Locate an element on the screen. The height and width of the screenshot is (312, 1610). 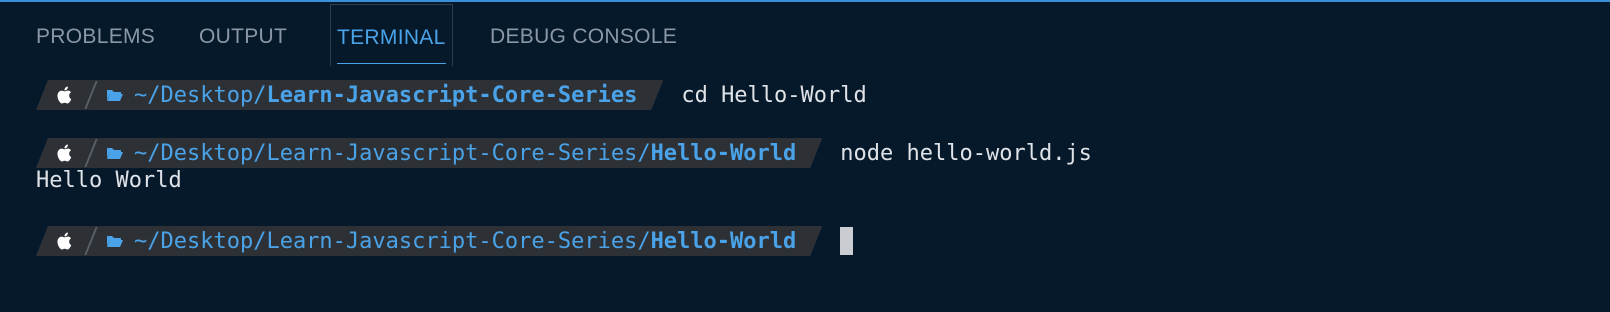
prompt-path-current: Learn-Javascript-Core-Series is located at coordinates (452, 95).